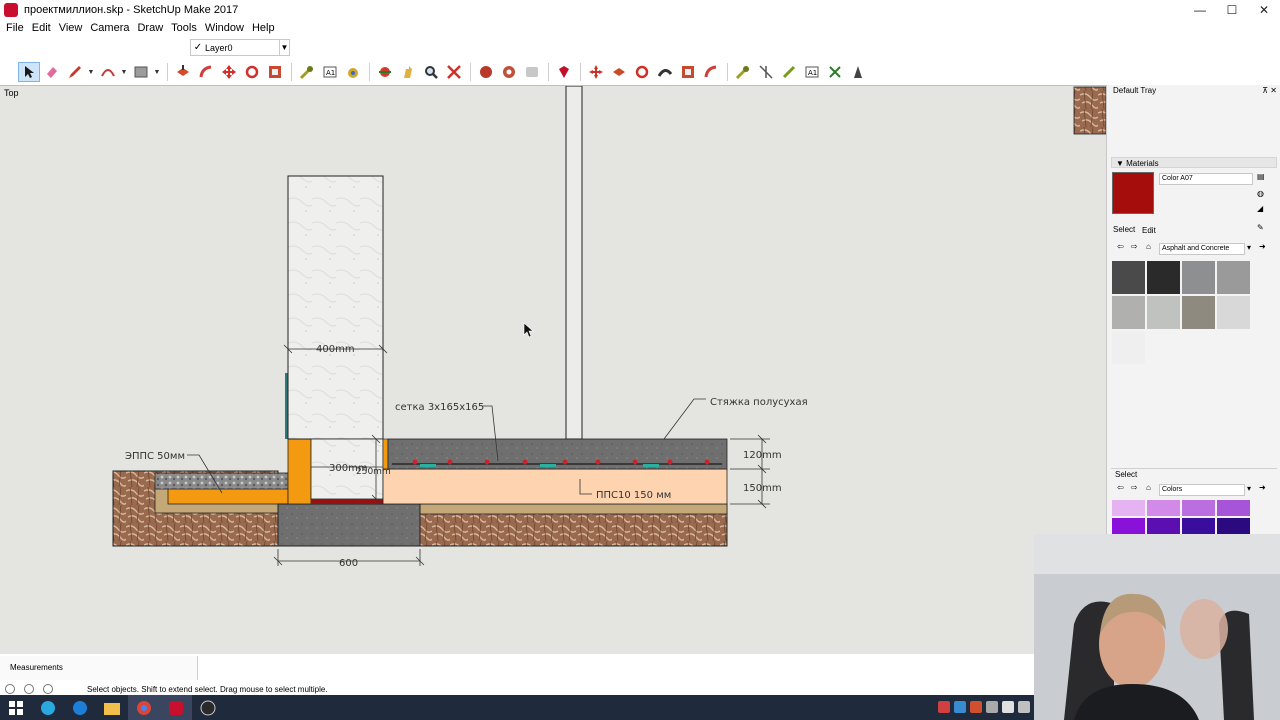  Describe the element at coordinates (509, 72) in the screenshot. I see `extension-icon` at that location.